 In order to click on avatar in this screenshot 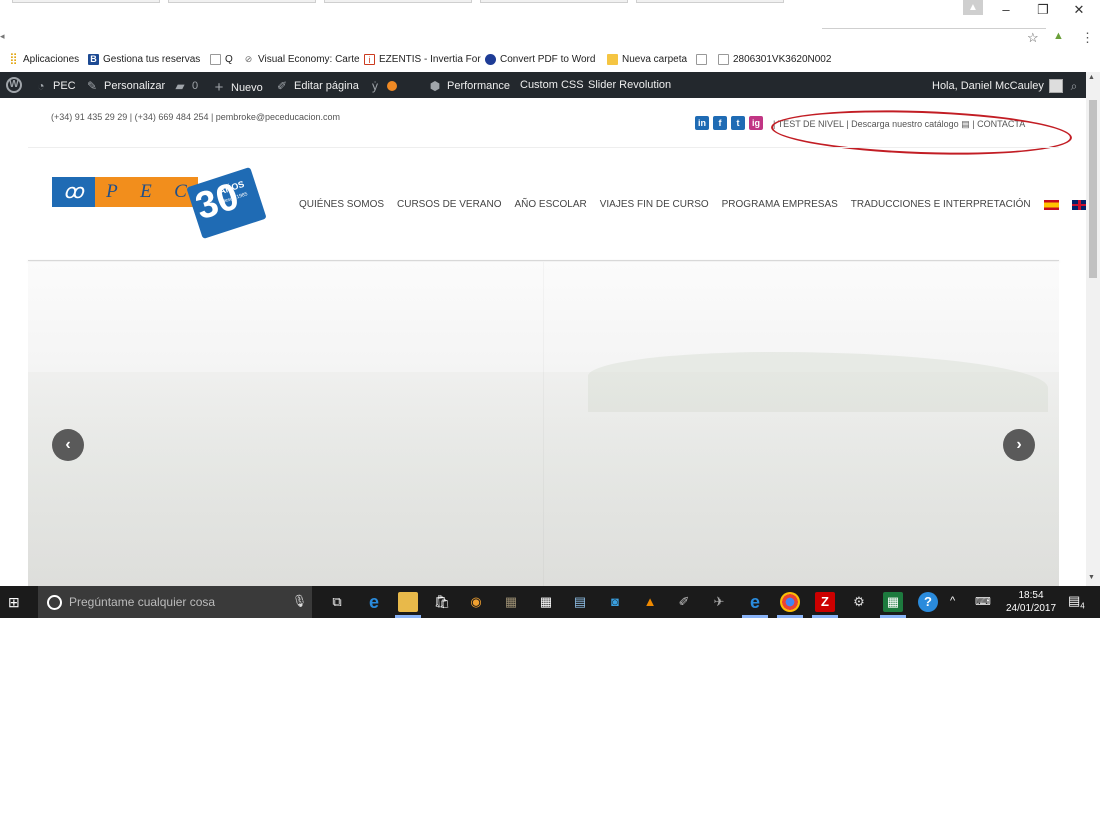, I will do `click(1055, 86)`.